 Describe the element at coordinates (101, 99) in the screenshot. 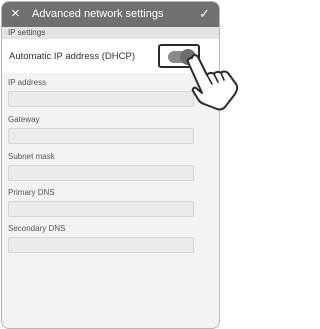

I see `ip-address-field` at that location.